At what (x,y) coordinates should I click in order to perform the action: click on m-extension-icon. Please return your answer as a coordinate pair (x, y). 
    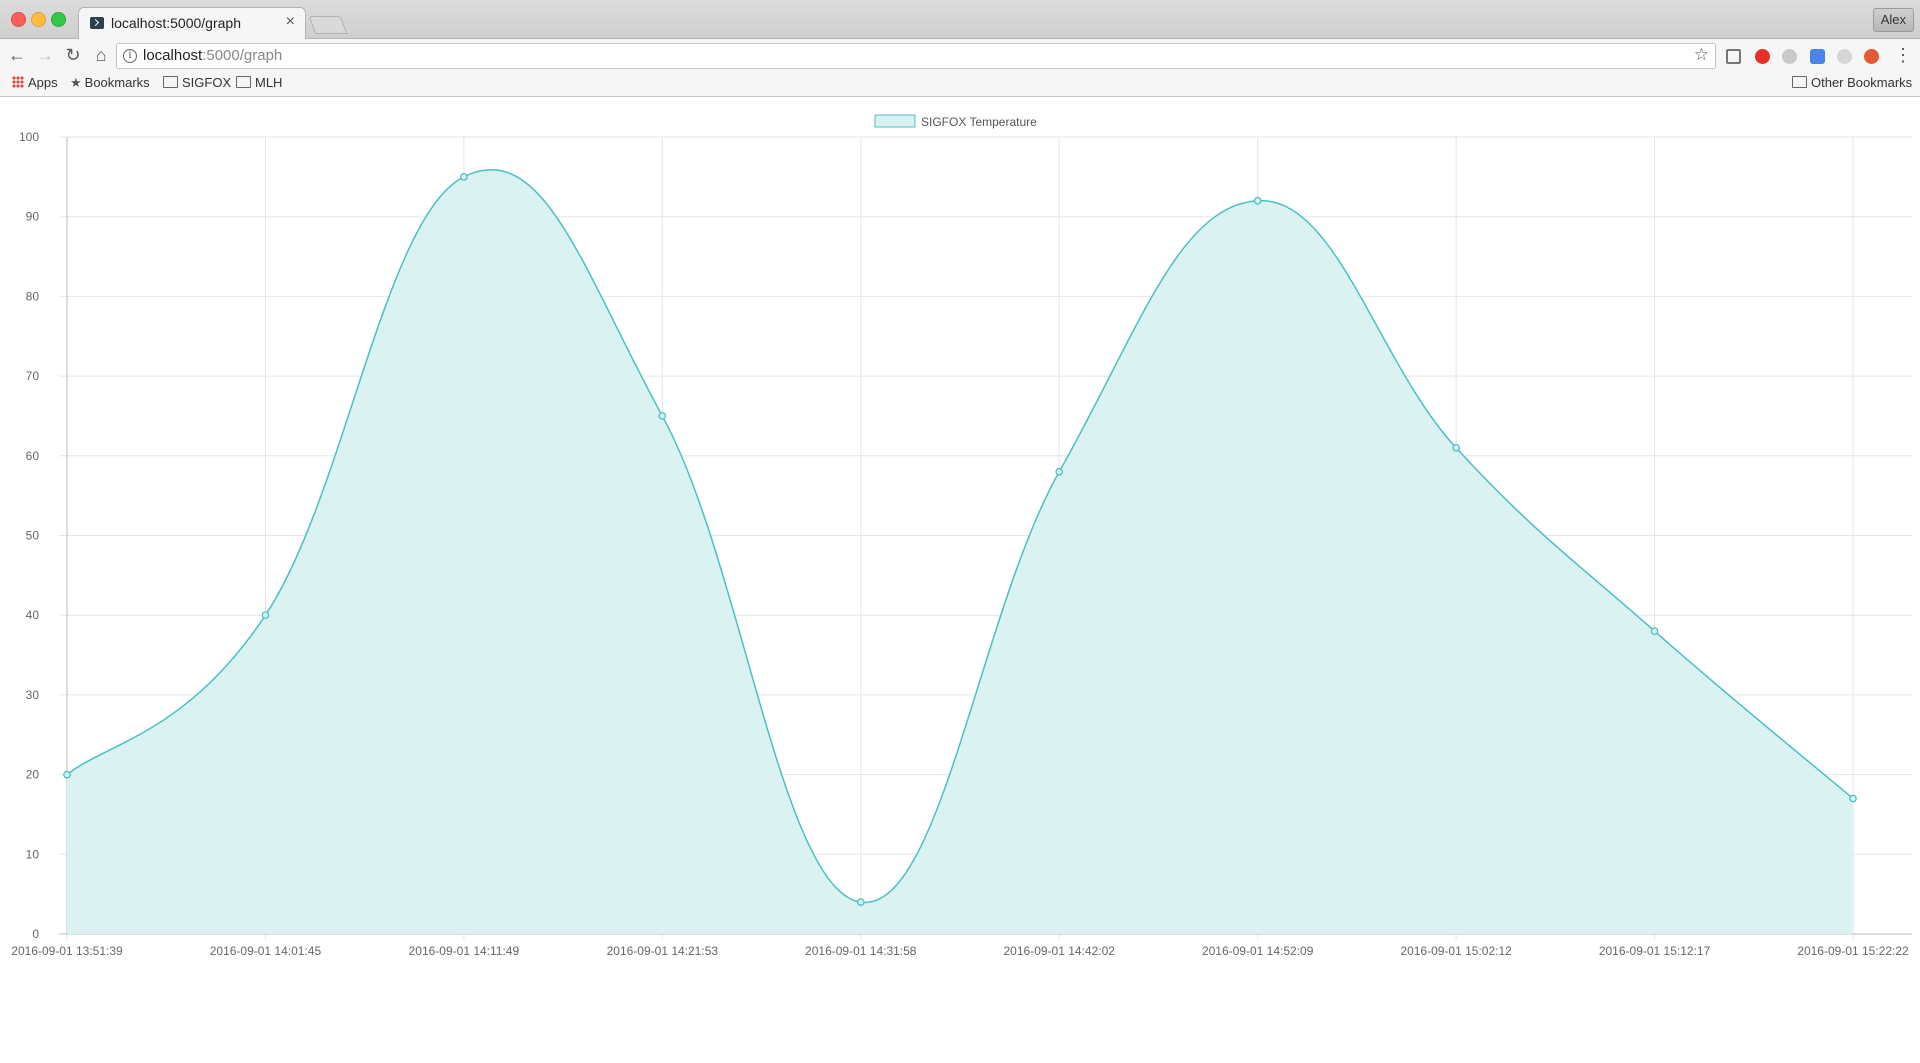
    Looking at the image, I should click on (1844, 56).